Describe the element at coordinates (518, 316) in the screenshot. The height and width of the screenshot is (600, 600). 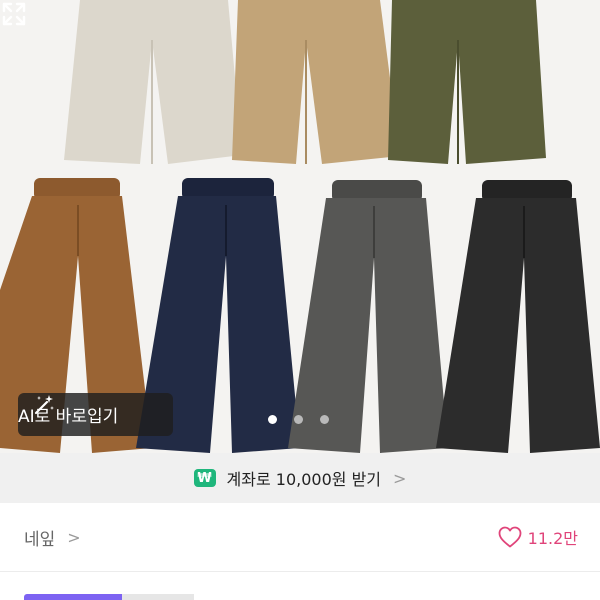
I see `black-pants` at that location.